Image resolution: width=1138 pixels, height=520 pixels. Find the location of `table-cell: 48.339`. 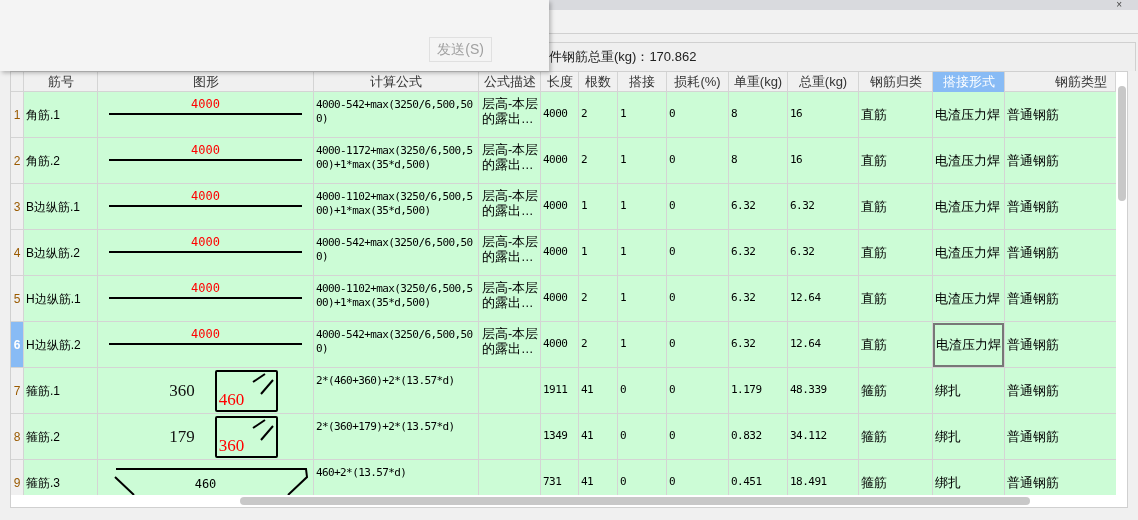

table-cell: 48.339 is located at coordinates (808, 390).